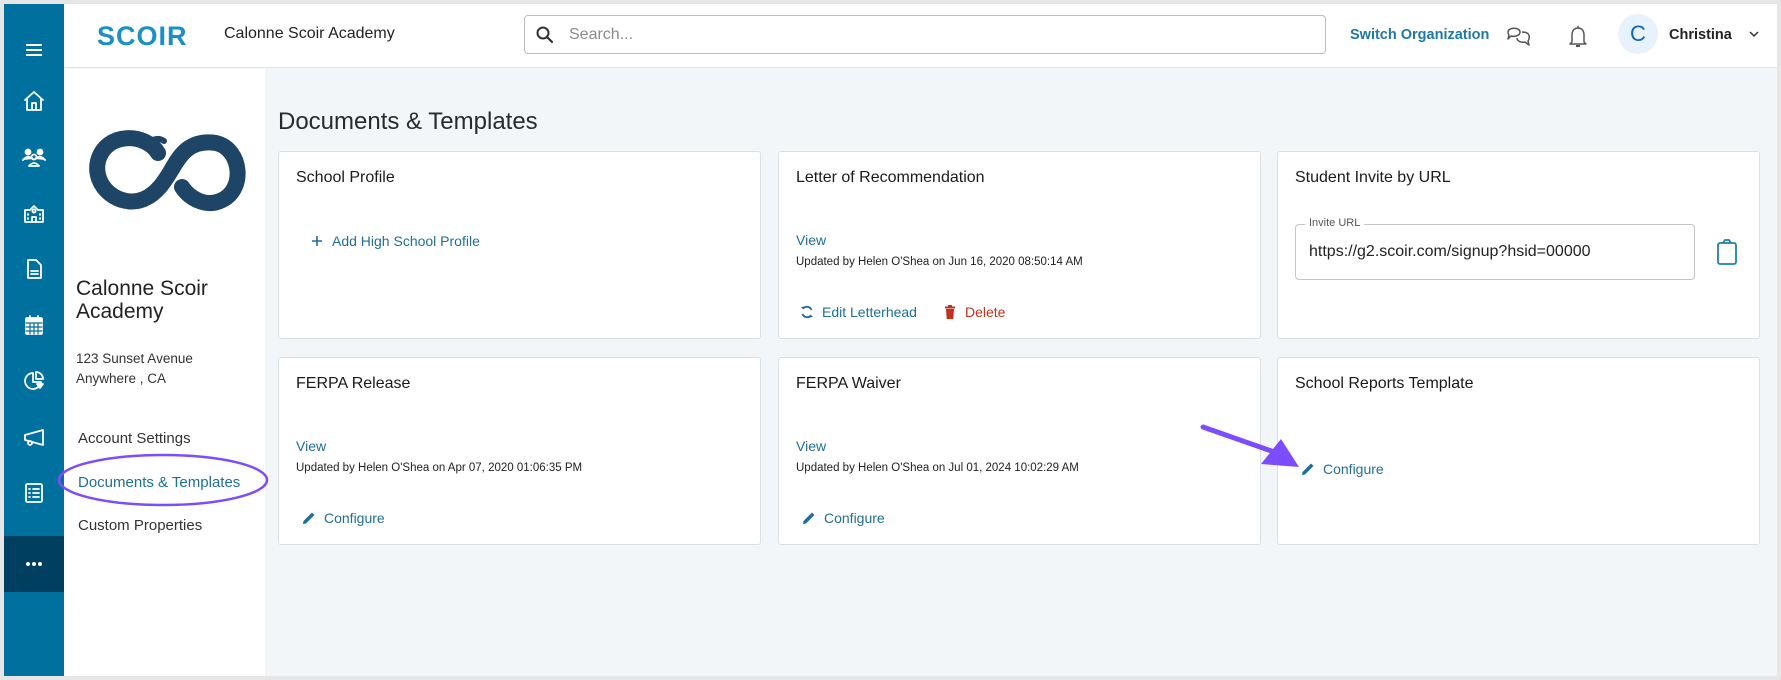  I want to click on school-icon, so click(34, 213).